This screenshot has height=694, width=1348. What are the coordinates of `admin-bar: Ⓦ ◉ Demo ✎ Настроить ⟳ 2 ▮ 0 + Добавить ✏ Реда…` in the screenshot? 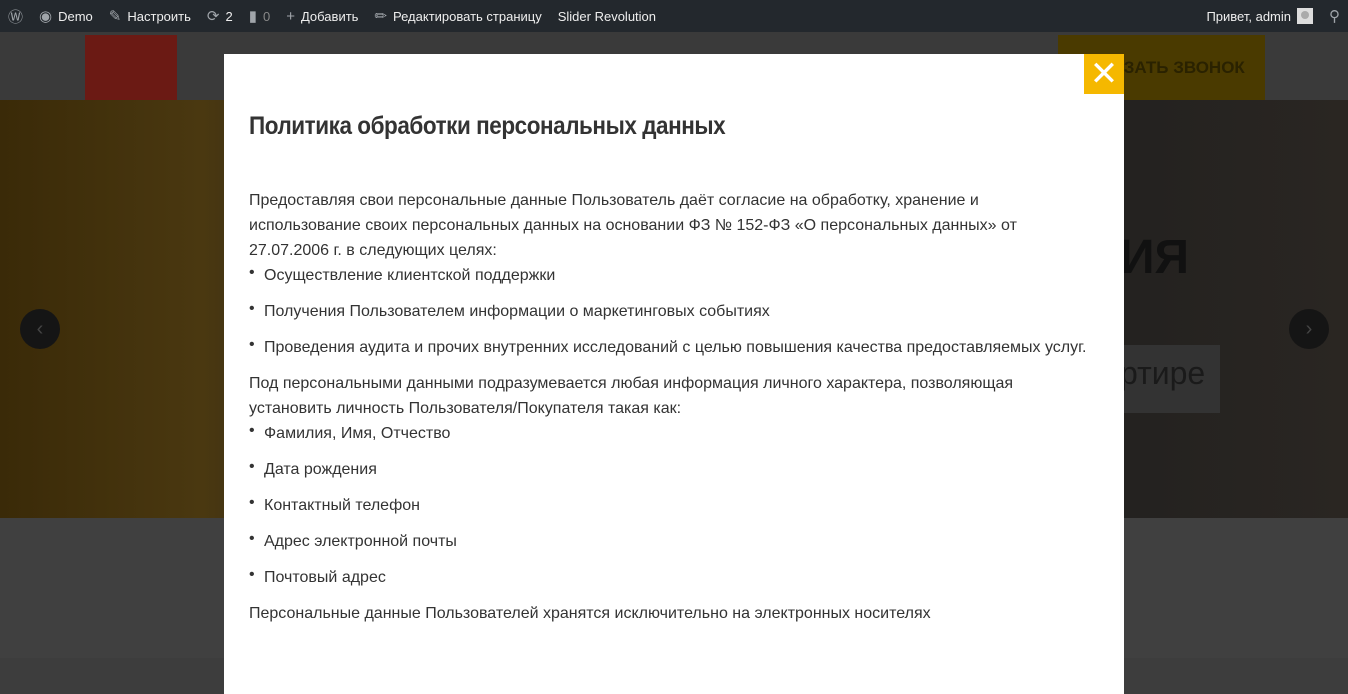 It's located at (674, 16).